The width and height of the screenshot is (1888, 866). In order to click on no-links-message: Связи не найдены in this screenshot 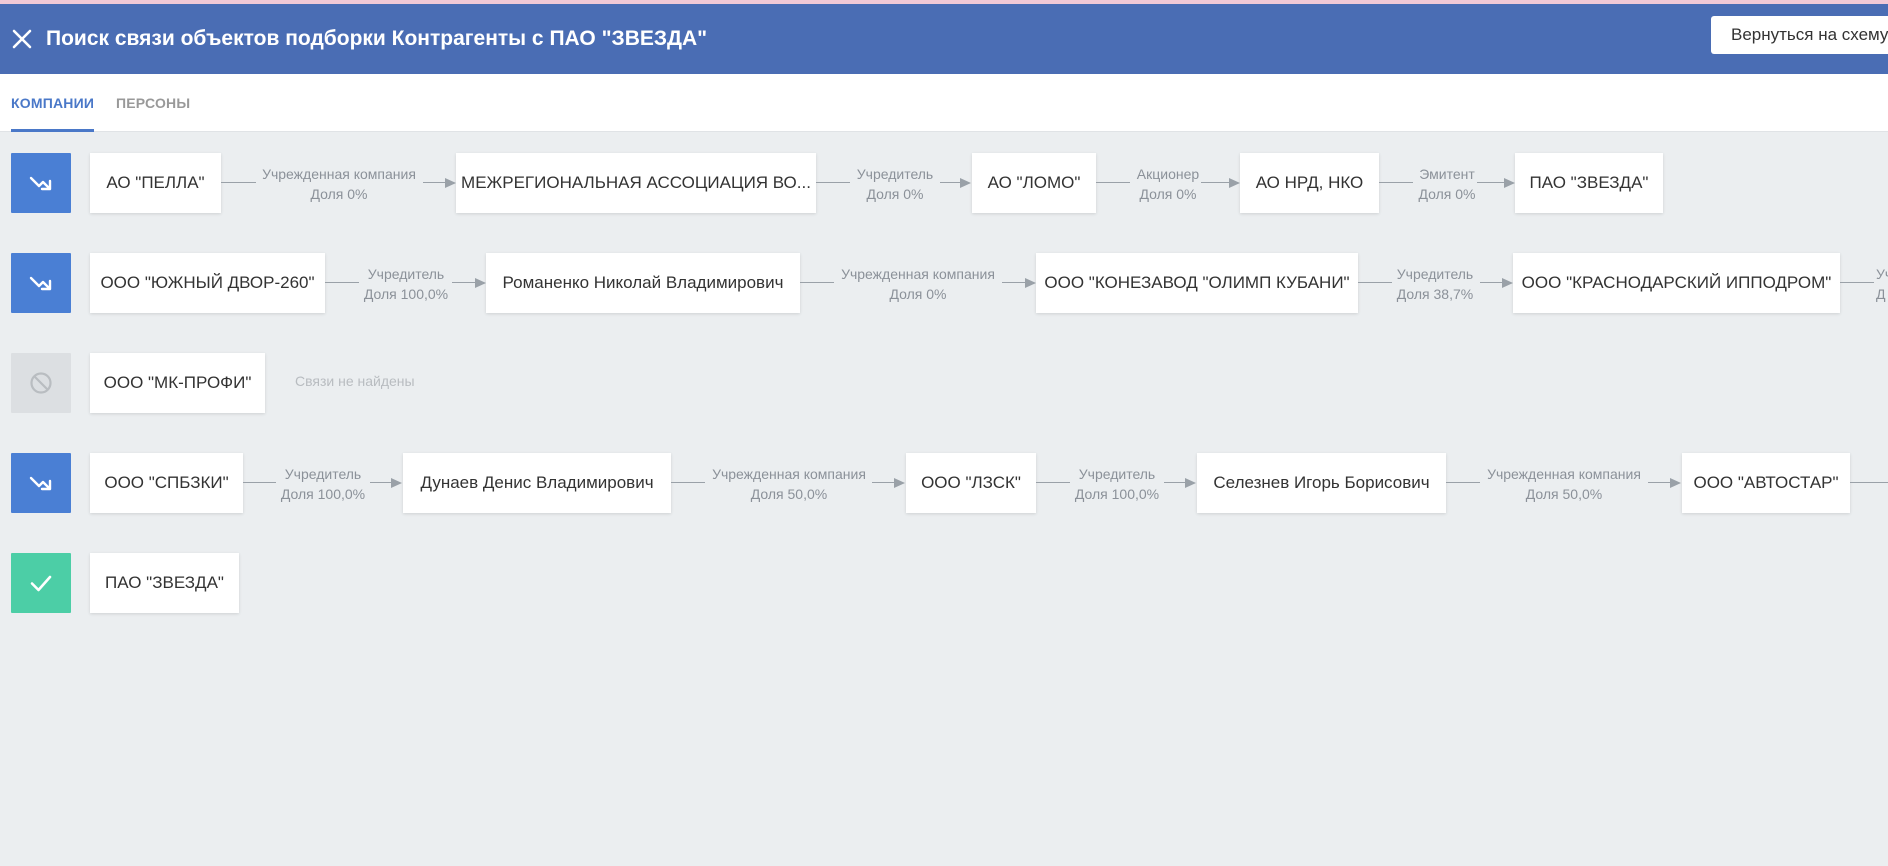, I will do `click(355, 381)`.